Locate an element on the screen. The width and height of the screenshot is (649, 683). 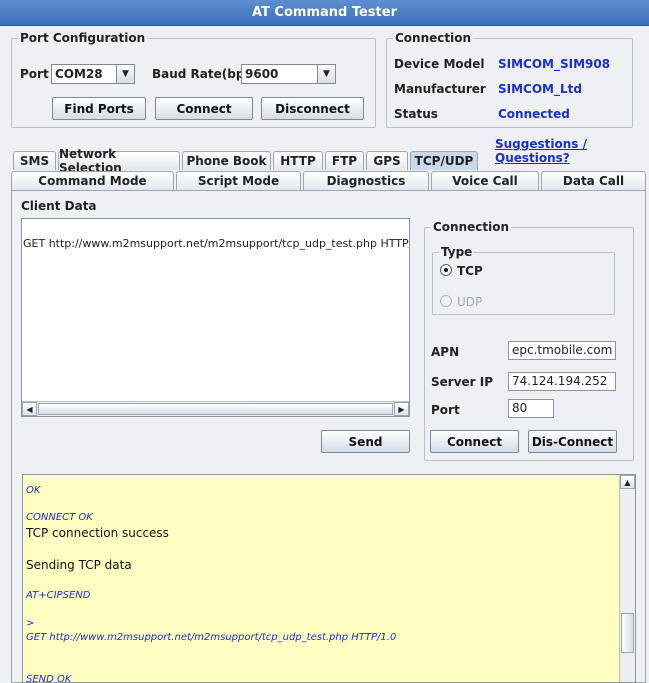
log-line: TCP connection success is located at coordinates (97, 533).